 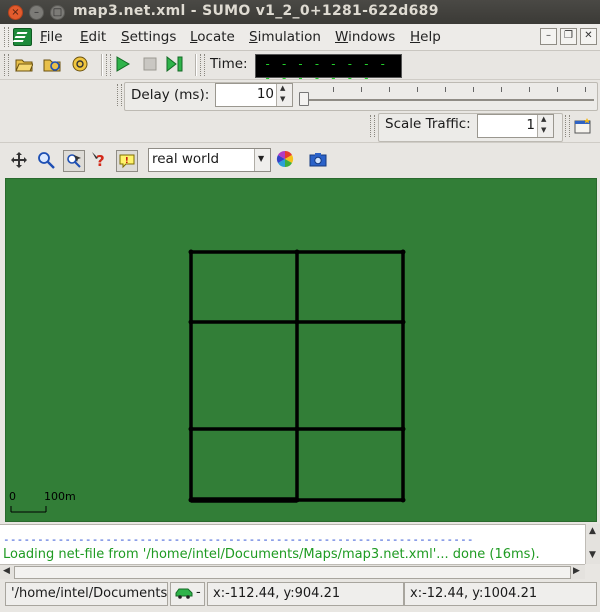 I want to click on screenshot-button, so click(x=318, y=159).